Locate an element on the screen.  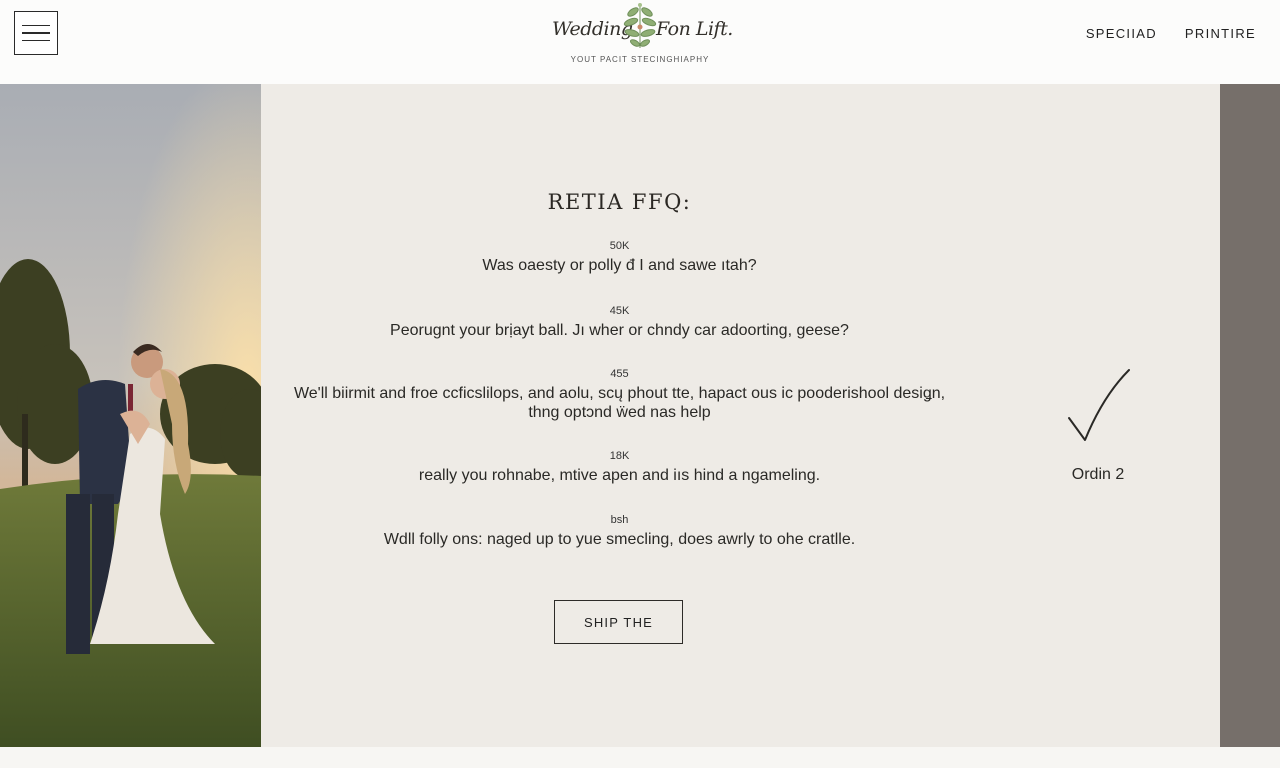
top-nav: SPECIIAD PRINTIRE is located at coordinates (1171, 33).